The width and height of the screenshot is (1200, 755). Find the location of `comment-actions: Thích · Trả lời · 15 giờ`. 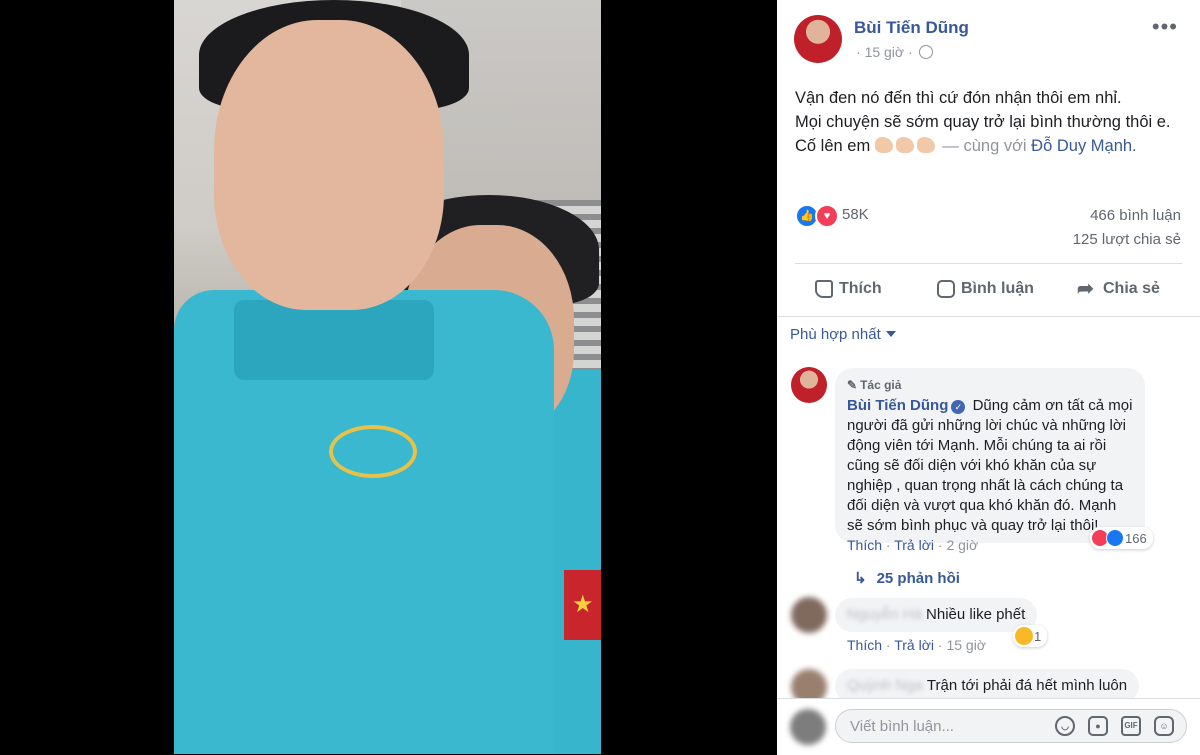

comment-actions: Thích · Trả lời · 15 giờ is located at coordinates (916, 645).